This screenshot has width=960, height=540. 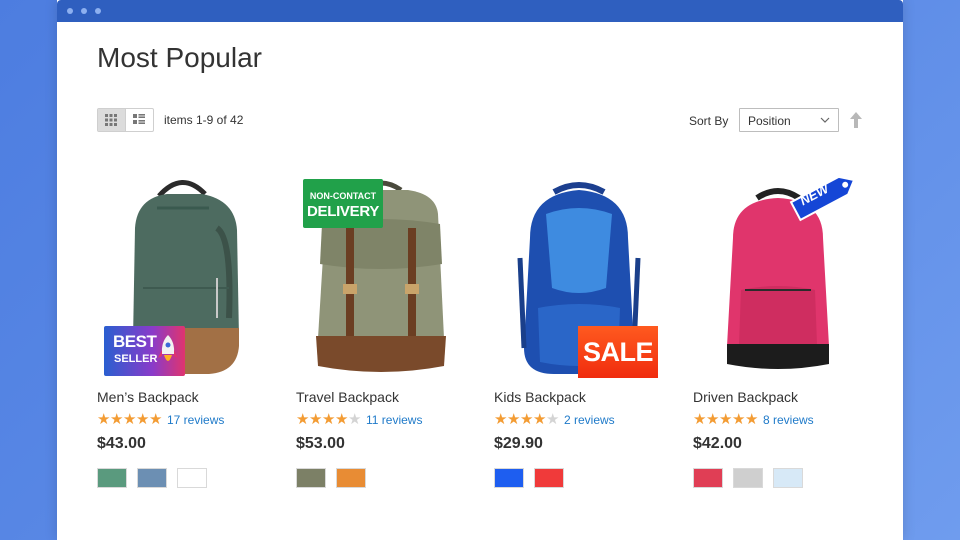 I want to click on product-name: Travel Backpack, so click(x=347, y=397).